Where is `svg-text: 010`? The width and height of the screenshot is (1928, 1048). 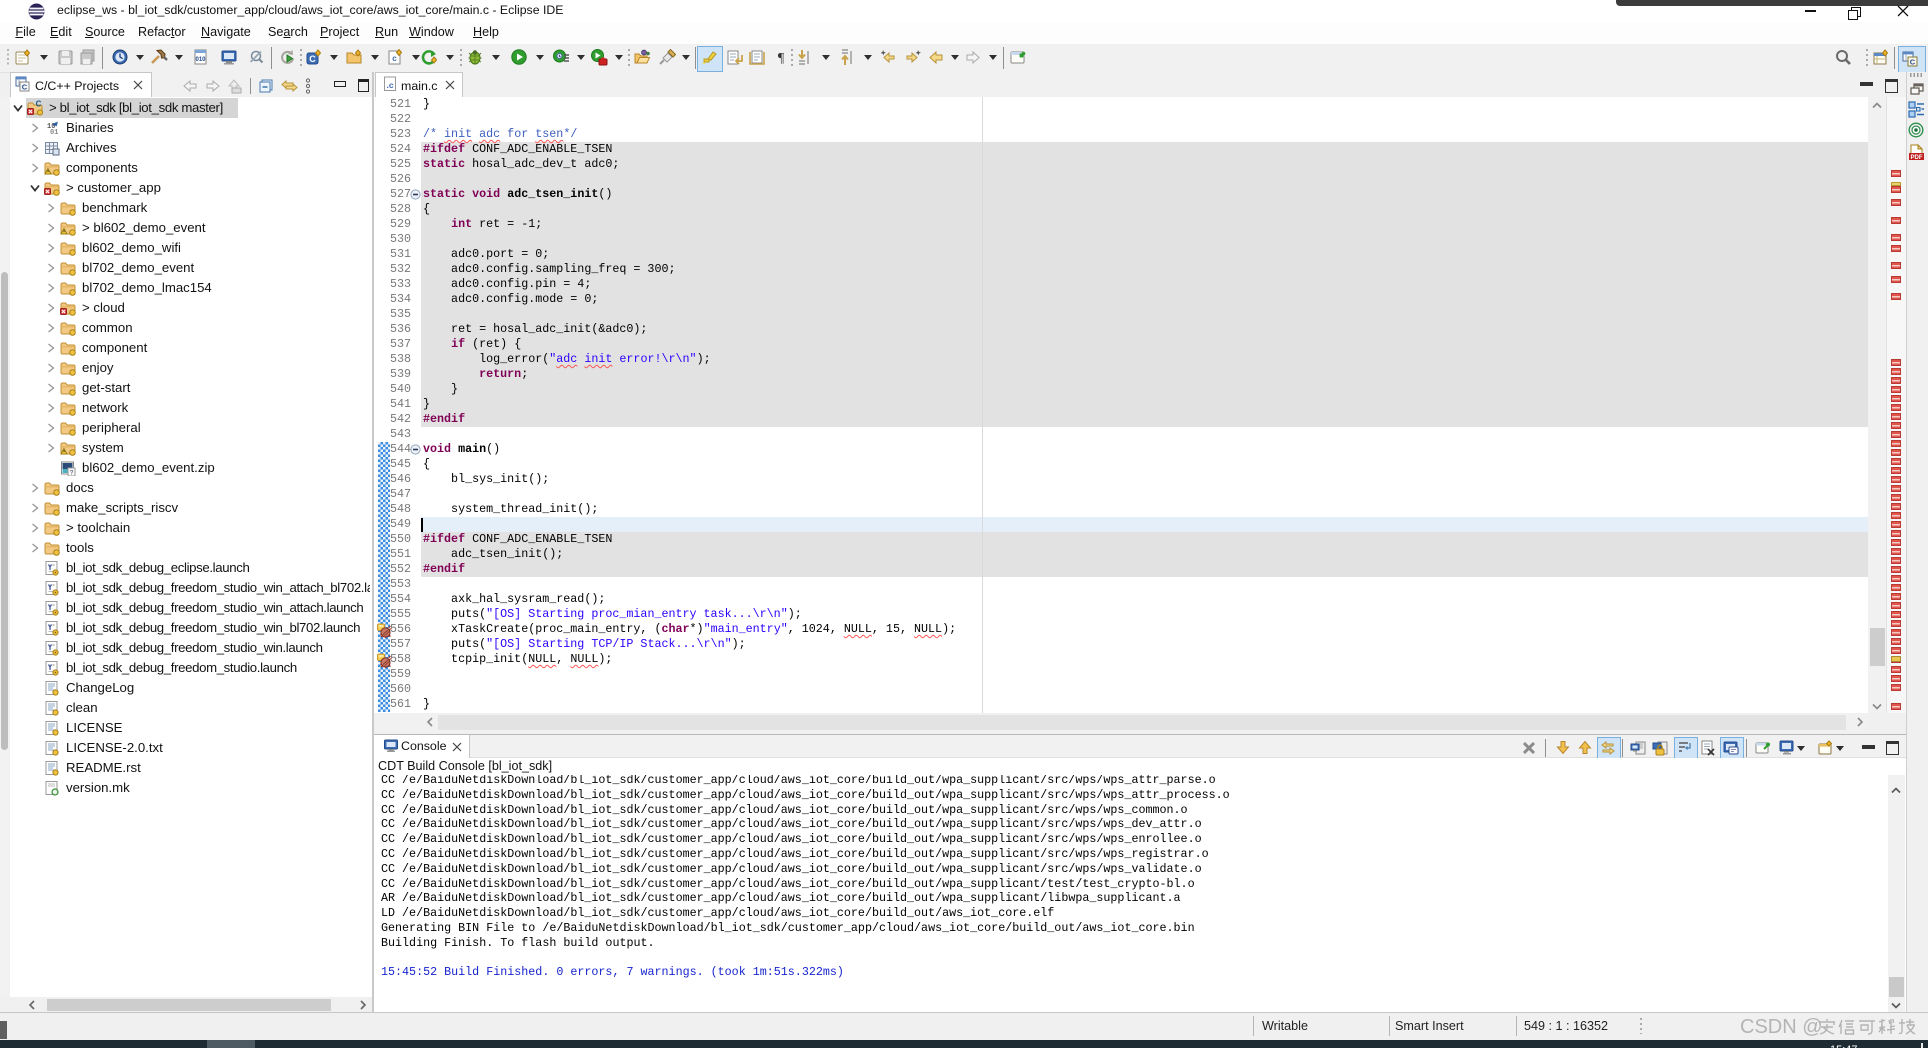
svg-text: 010 is located at coordinates (200, 60).